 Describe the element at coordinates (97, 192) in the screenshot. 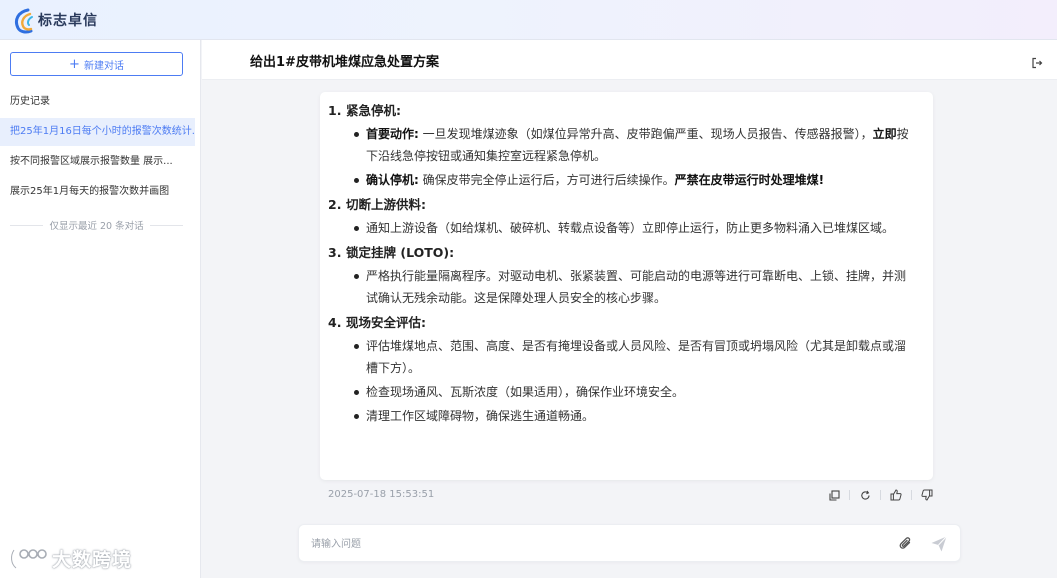

I see `history-item: 展示25年1月每天的报警次数并画图` at that location.